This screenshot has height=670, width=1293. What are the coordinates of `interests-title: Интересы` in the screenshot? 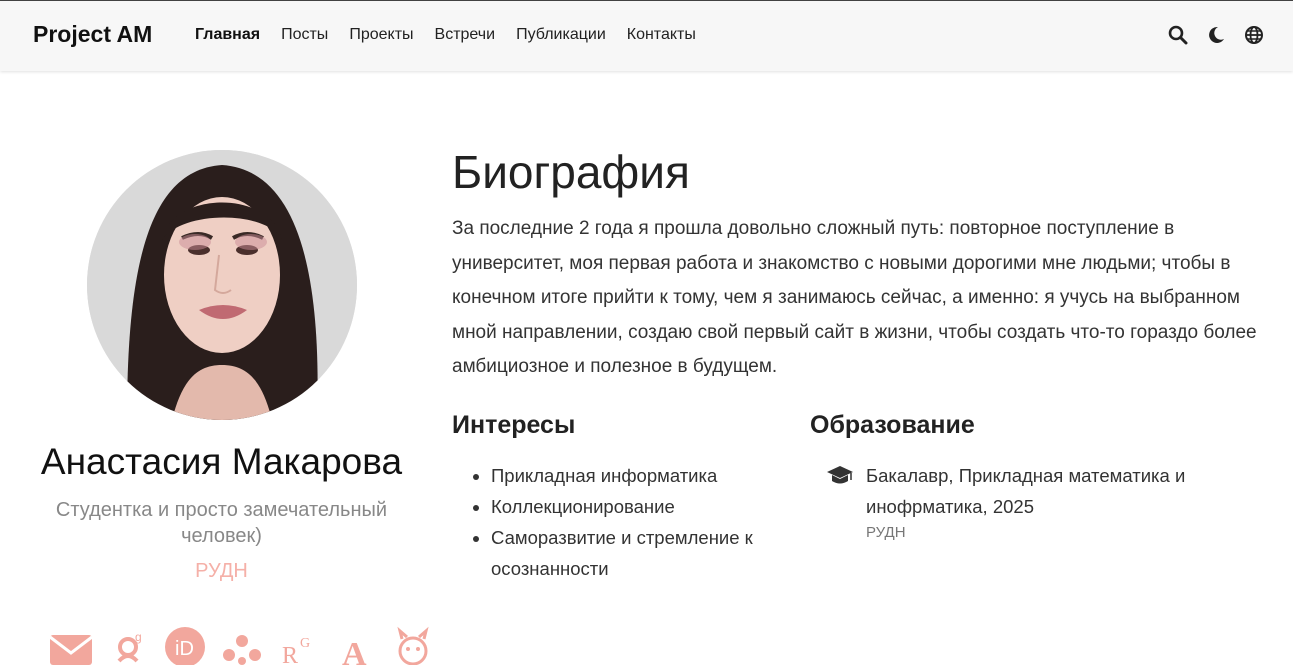 It's located at (514, 425).